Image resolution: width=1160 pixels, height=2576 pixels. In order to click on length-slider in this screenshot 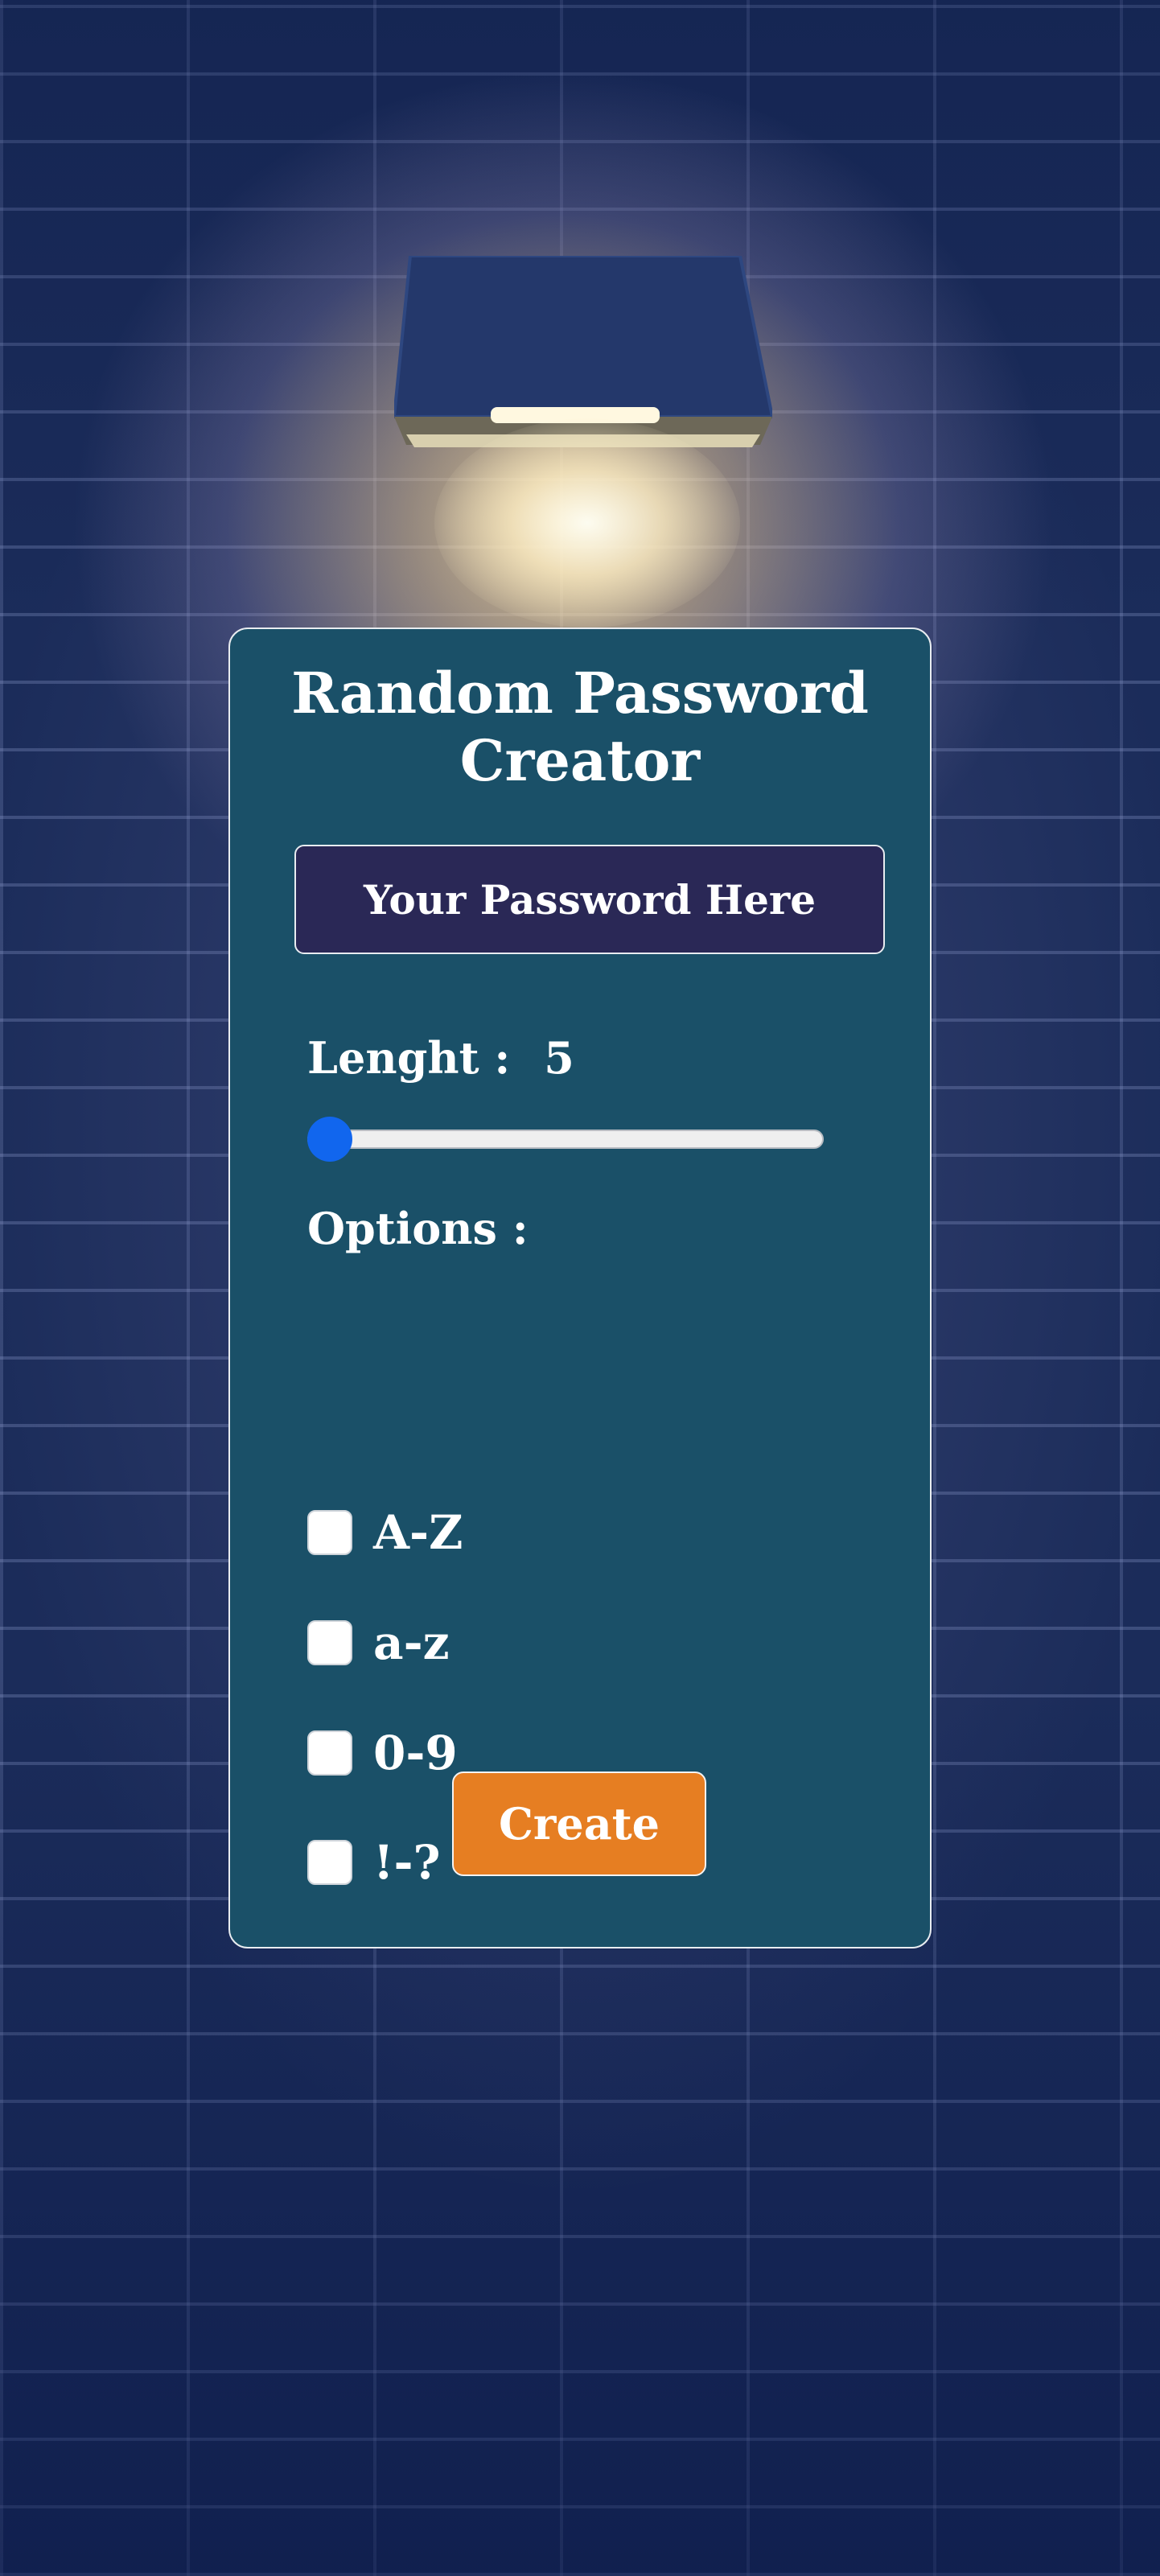, I will do `click(565, 1139)`.